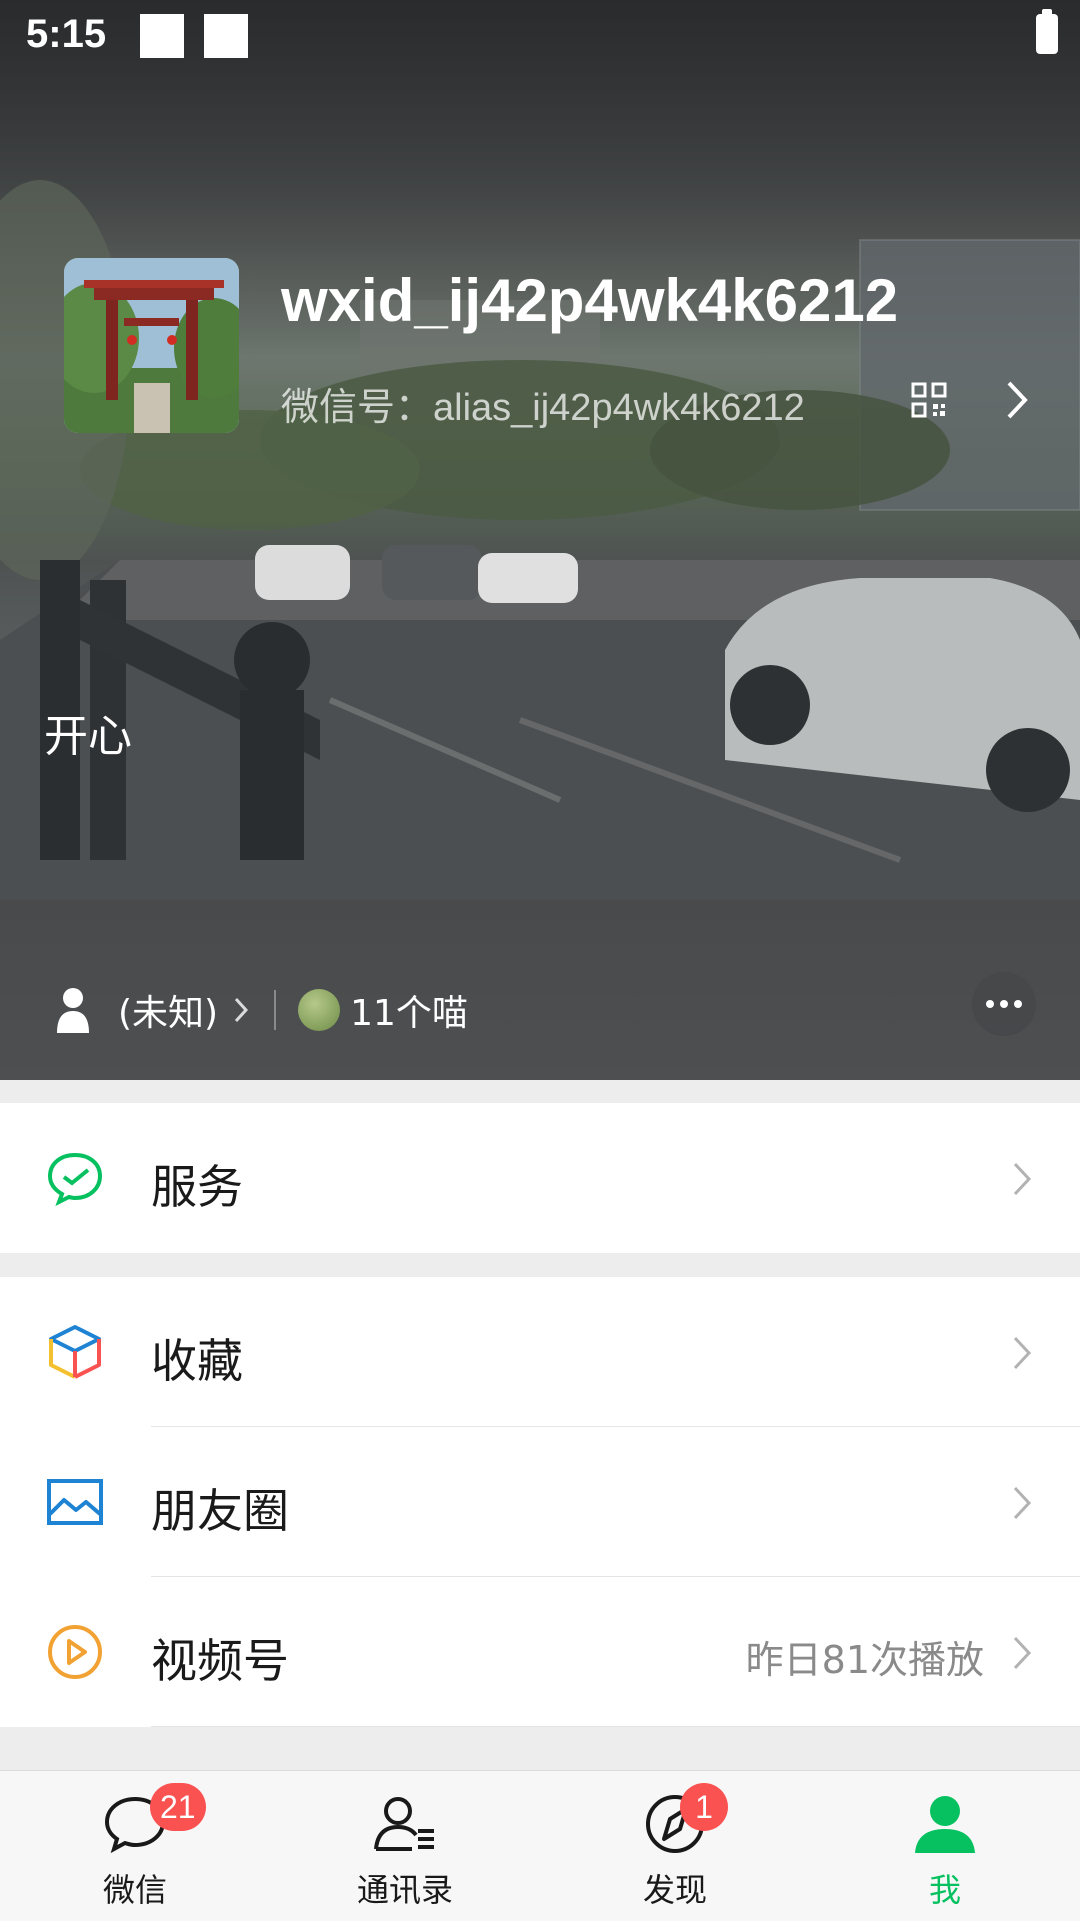 The image size is (1080, 1921). Describe the element at coordinates (88, 732) in the screenshot. I see `user-status: 开心` at that location.